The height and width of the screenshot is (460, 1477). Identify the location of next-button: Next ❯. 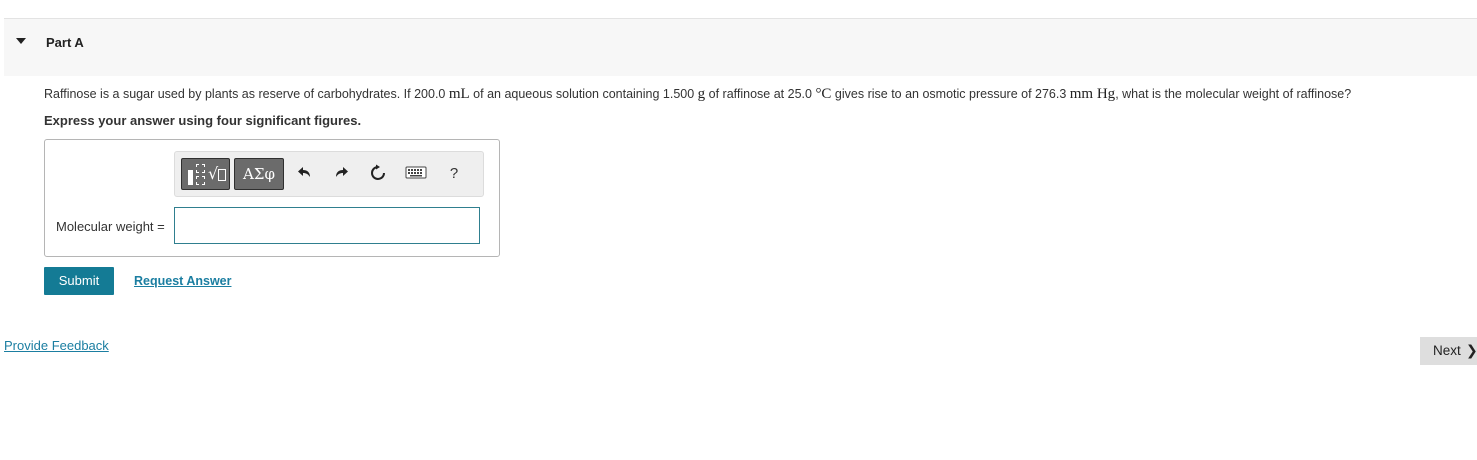
(1448, 351).